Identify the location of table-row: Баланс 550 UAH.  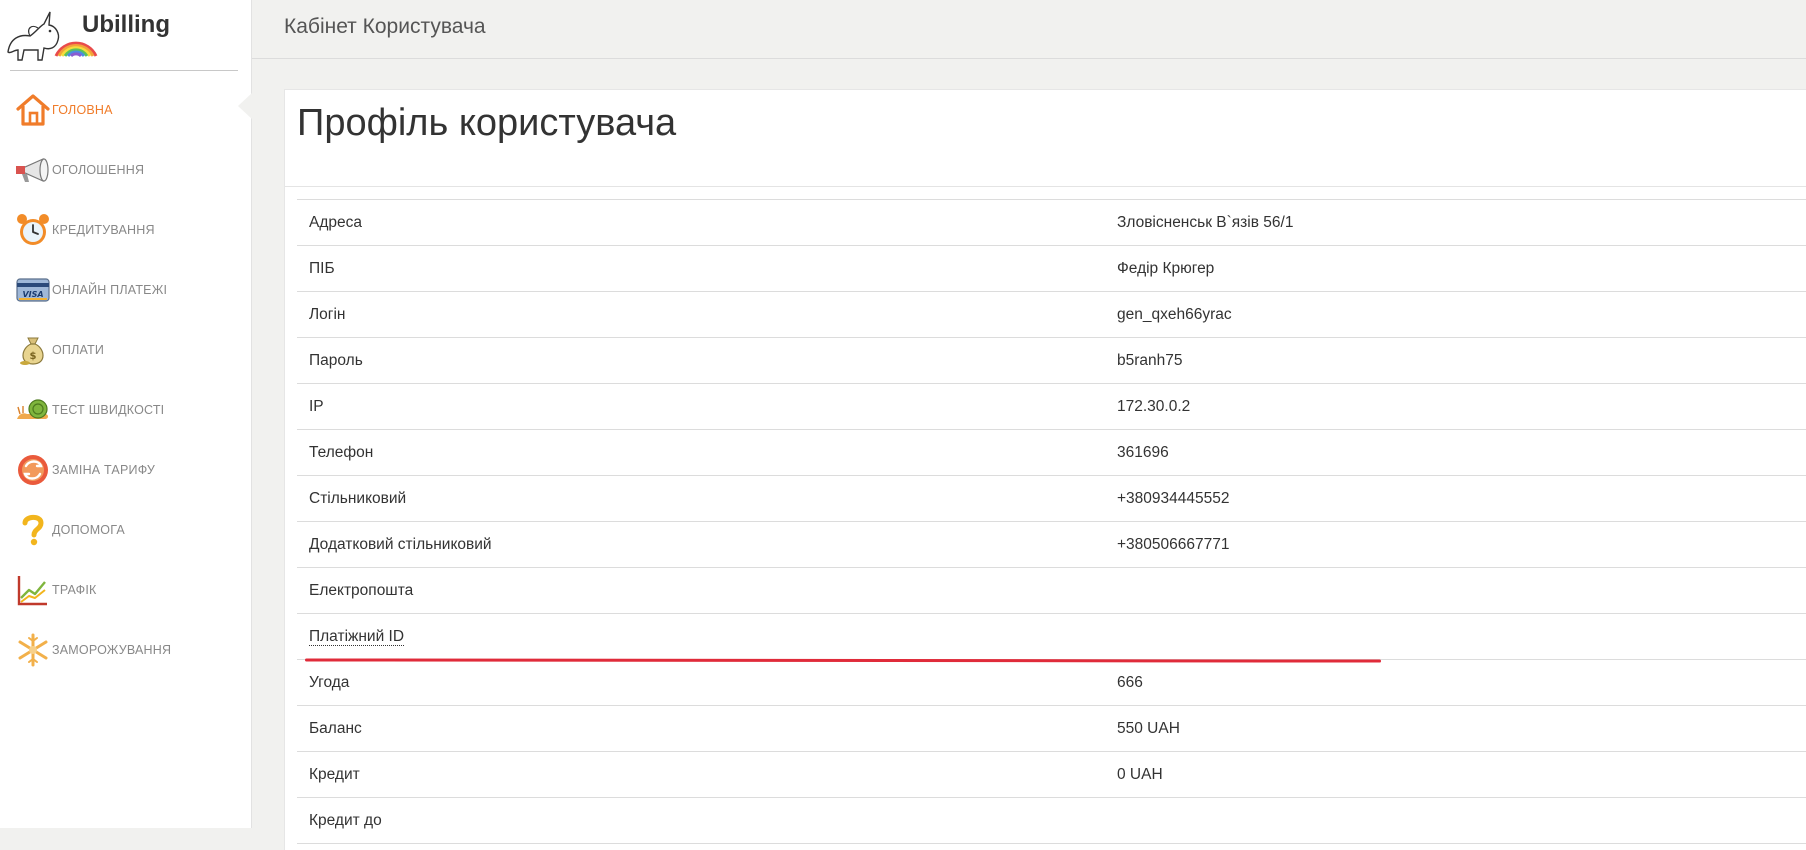
(1051, 728).